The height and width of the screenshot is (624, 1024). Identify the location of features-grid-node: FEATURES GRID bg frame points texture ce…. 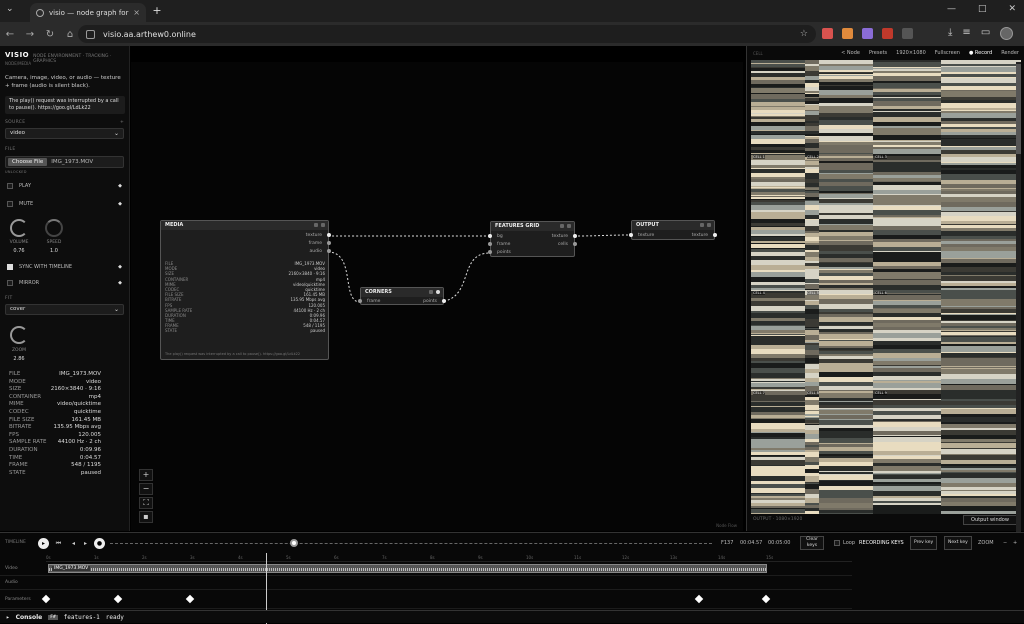
(532, 239).